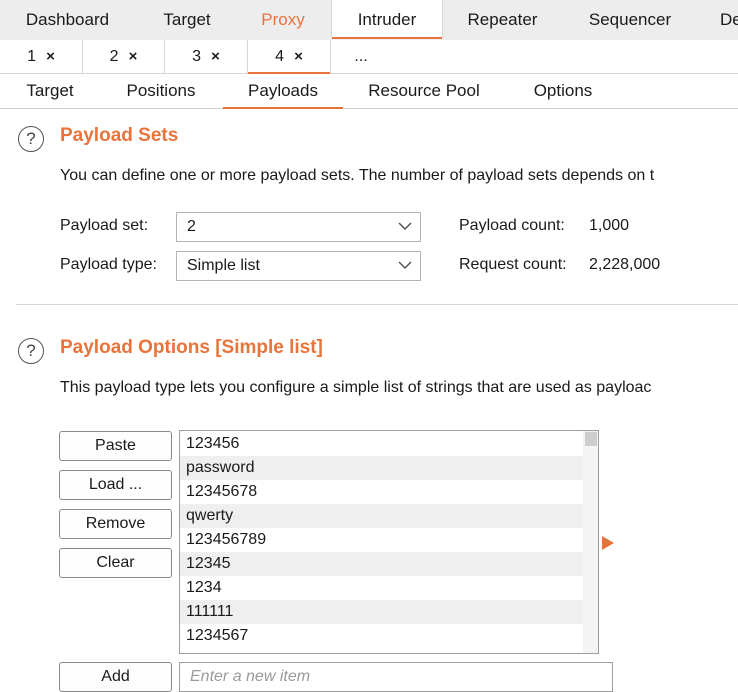 The width and height of the screenshot is (738, 692). I want to click on payload-count-value: 1,000, so click(609, 225).